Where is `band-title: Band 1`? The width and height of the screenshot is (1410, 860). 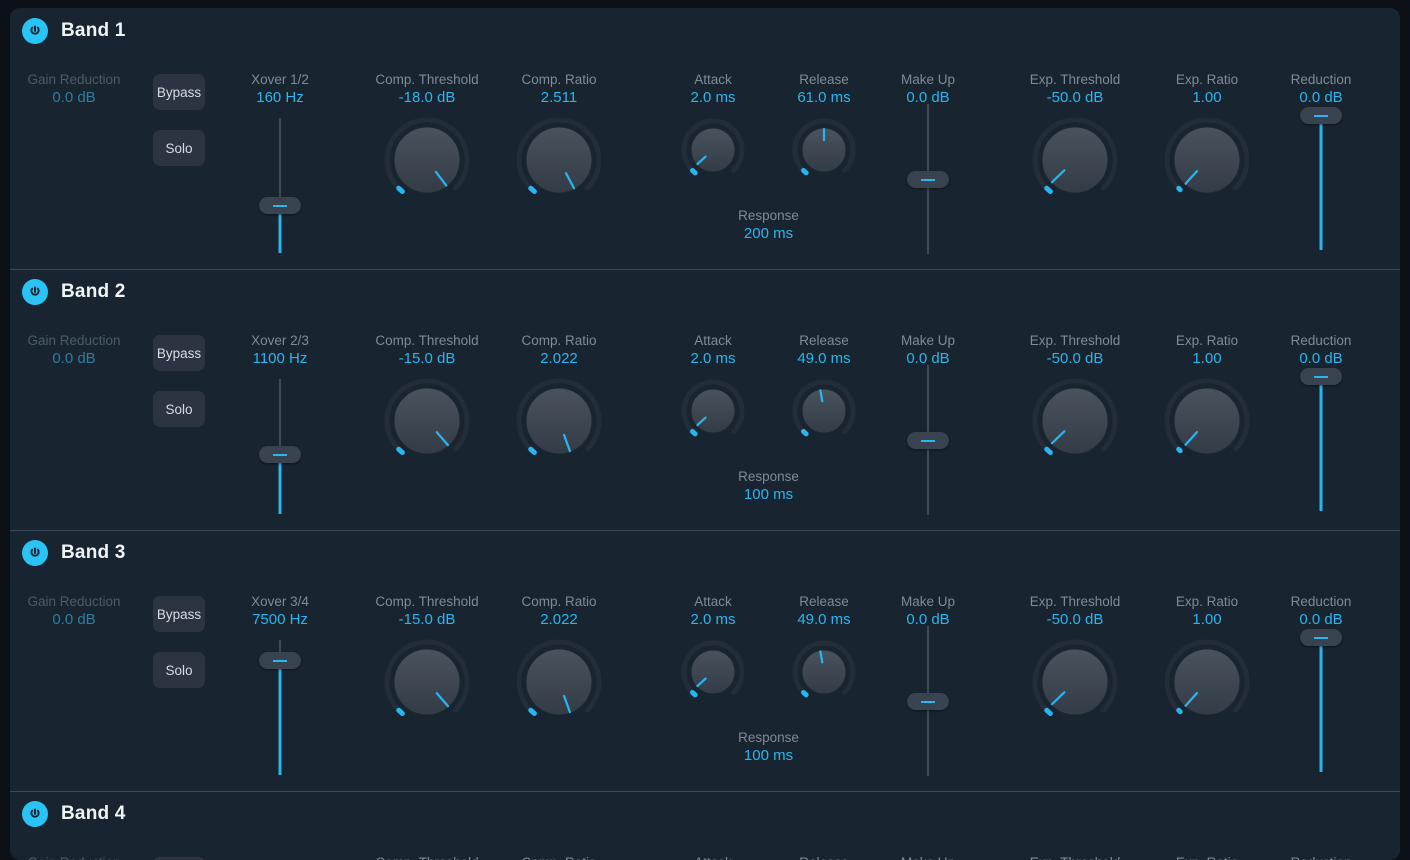
band-title: Band 1 is located at coordinates (93, 30).